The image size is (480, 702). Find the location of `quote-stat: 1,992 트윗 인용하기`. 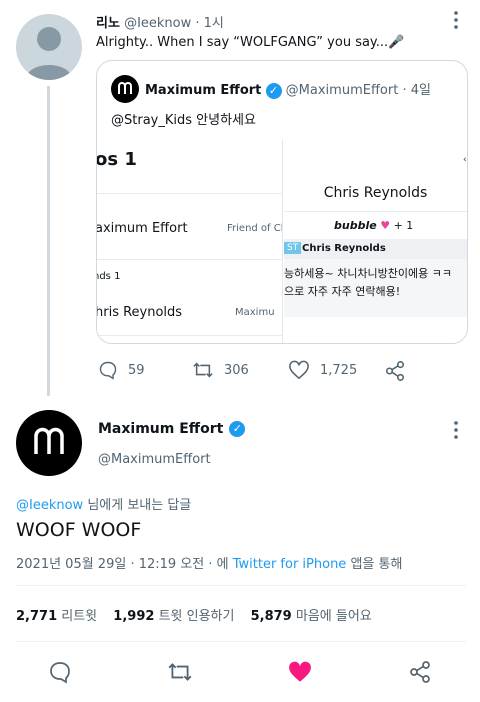

quote-stat: 1,992 트윗 인용하기 is located at coordinates (173, 616).